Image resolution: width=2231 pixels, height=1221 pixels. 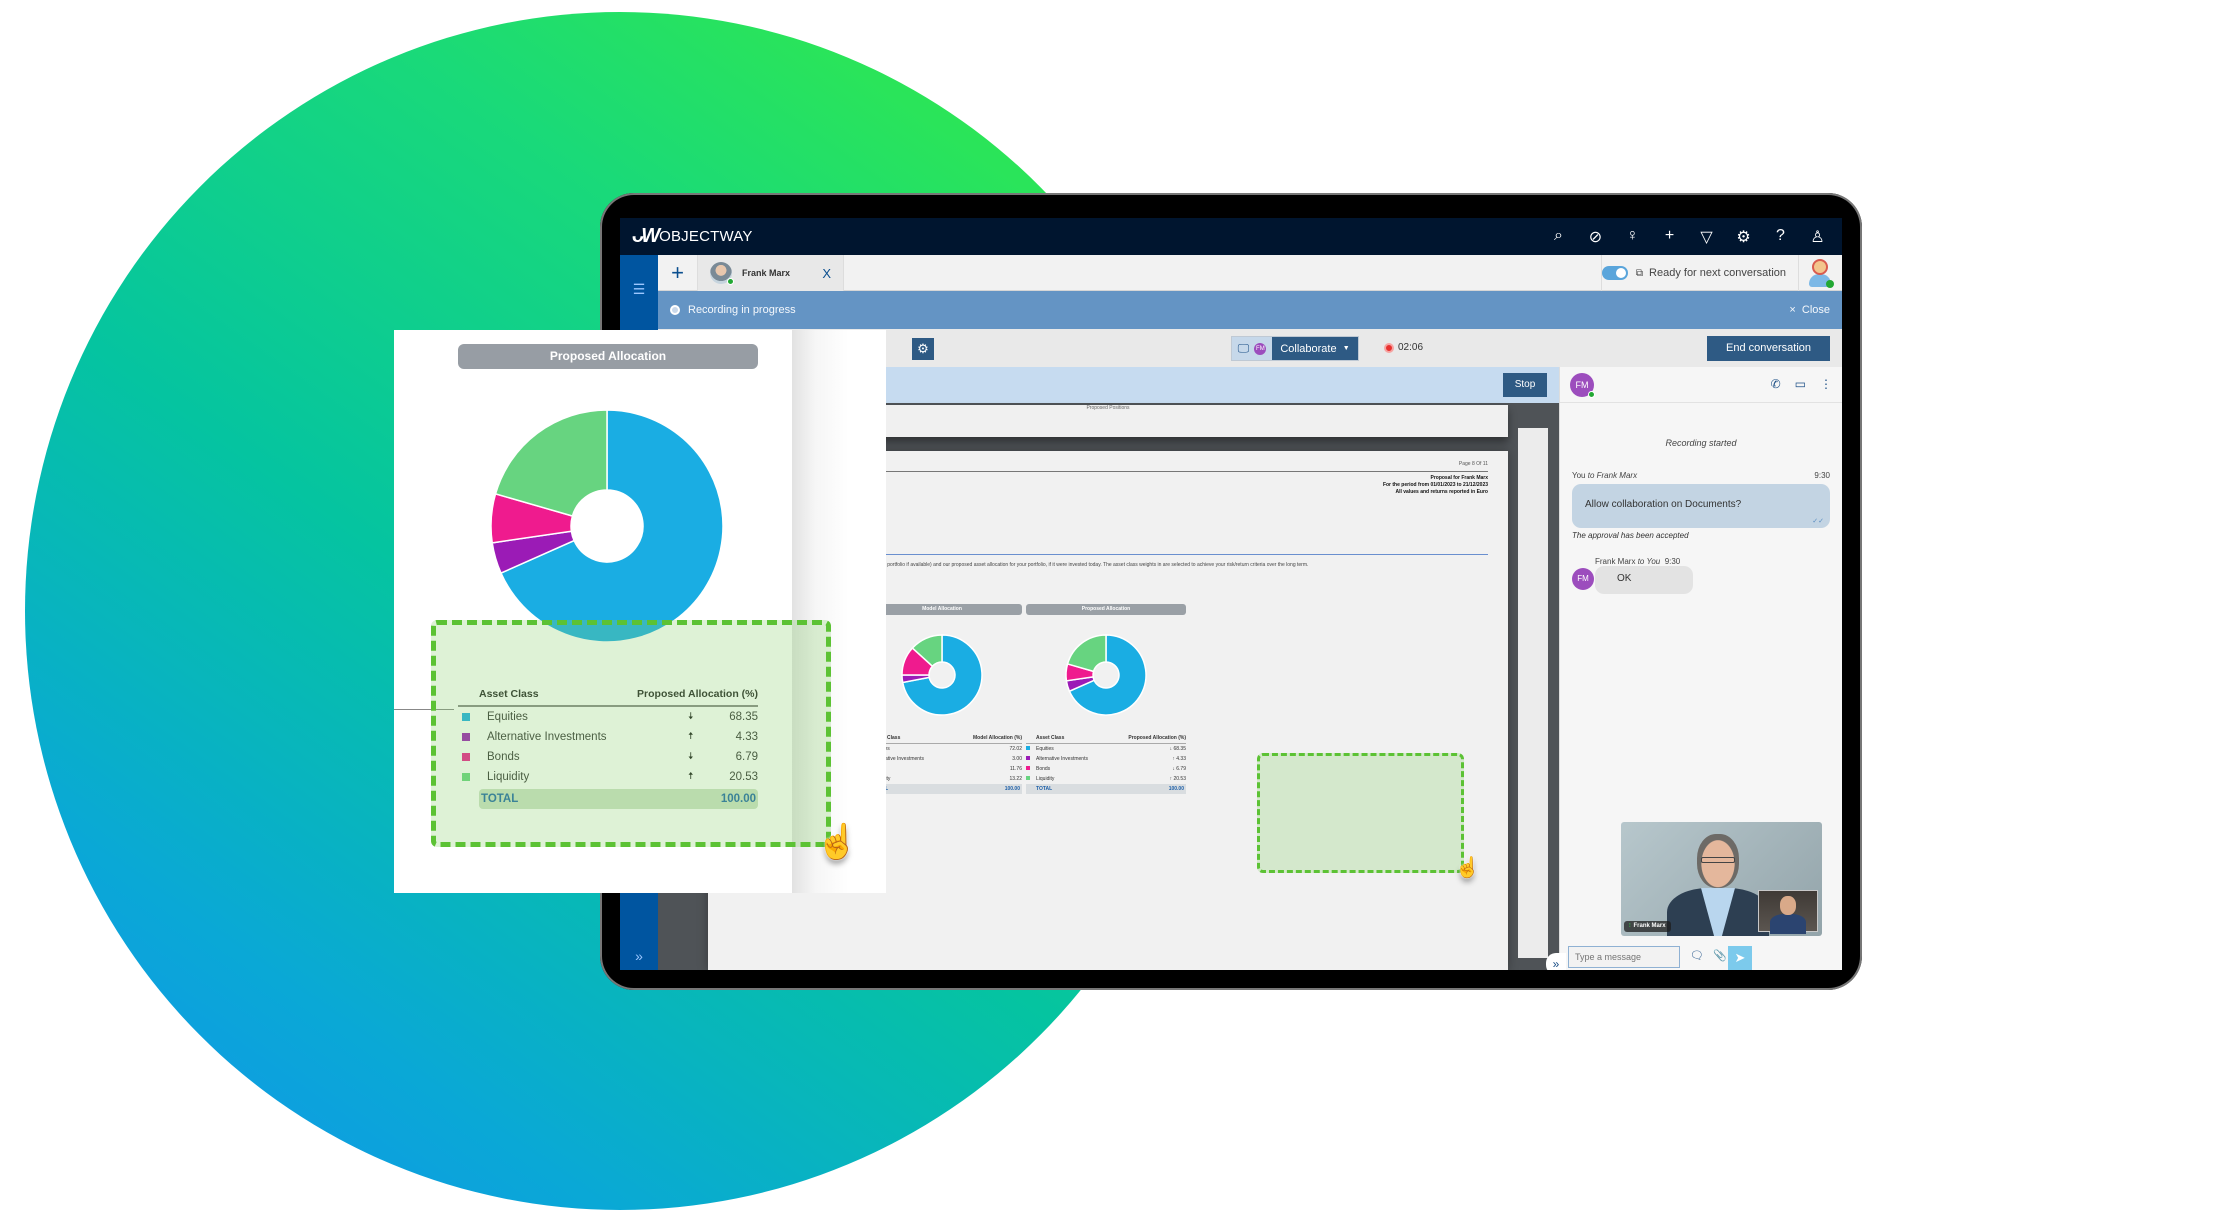 I want to click on agent-head, so click(x=1820, y=267).